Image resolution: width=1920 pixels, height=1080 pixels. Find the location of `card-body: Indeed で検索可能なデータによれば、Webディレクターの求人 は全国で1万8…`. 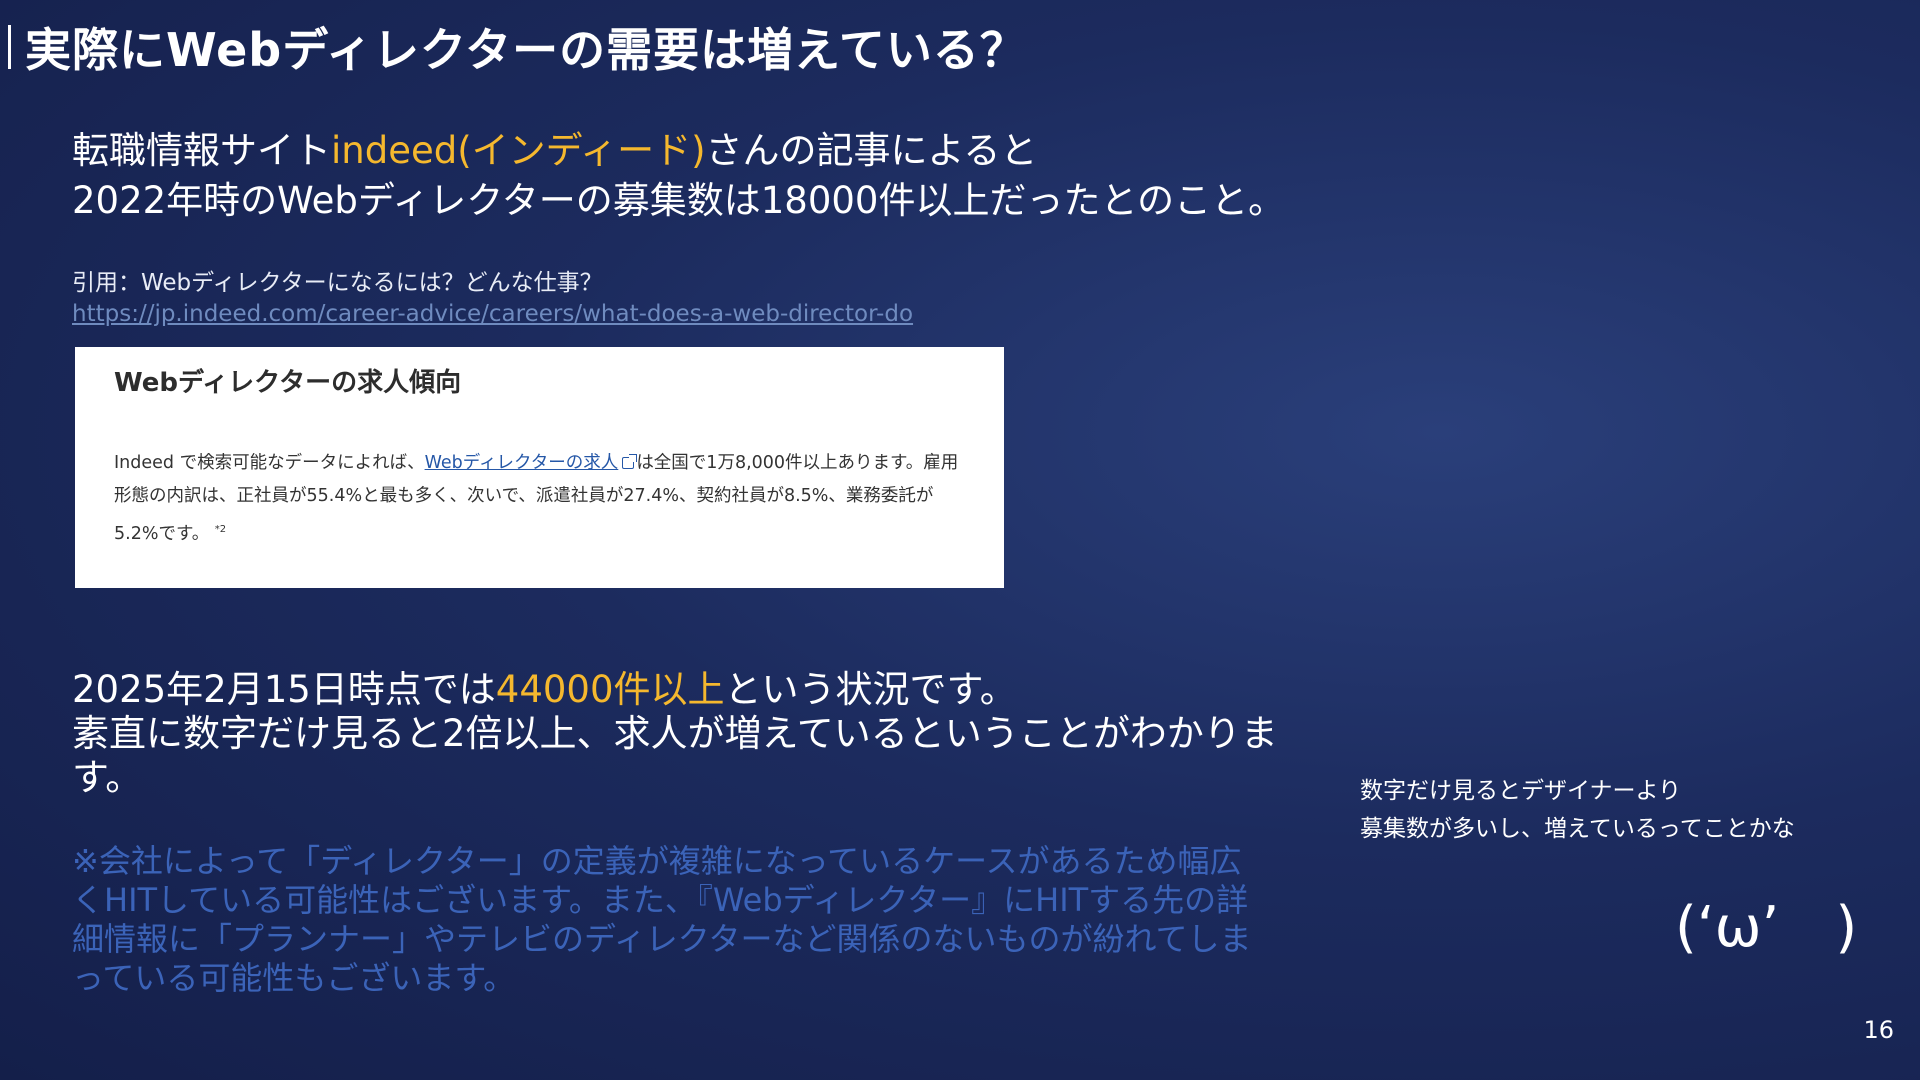

card-body: Indeed で検索可能なデータによれば、Webディレクターの求人 は全国で1万8… is located at coordinates (544, 499).